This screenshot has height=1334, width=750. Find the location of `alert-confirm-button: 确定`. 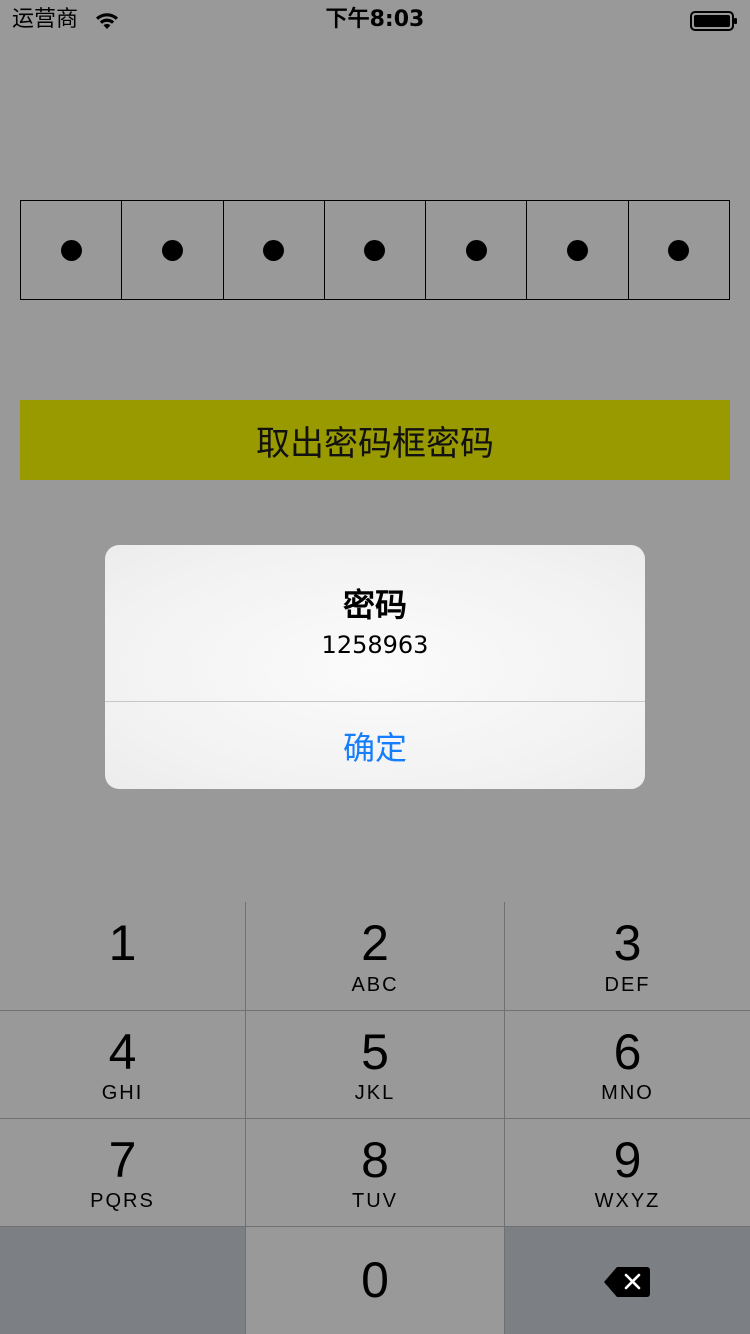

alert-confirm-button: 确定 is located at coordinates (375, 745).